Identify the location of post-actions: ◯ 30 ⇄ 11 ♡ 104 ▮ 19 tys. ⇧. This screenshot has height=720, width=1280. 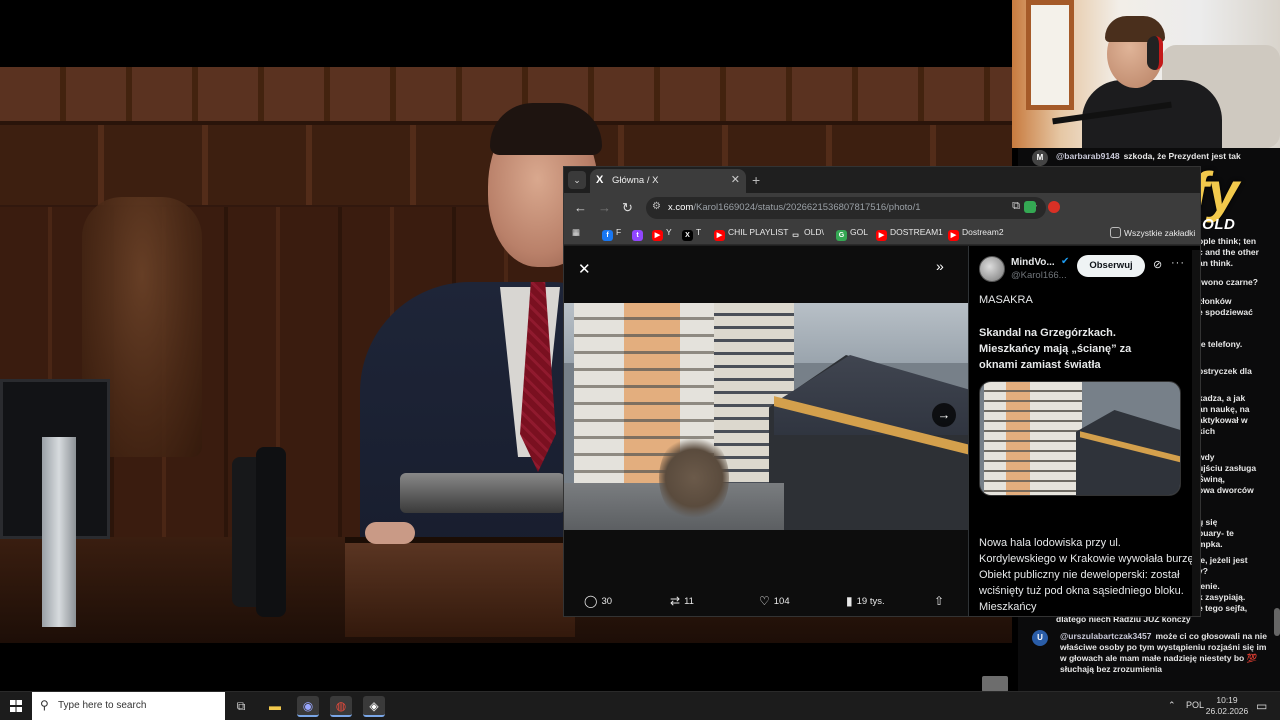
(766, 602).